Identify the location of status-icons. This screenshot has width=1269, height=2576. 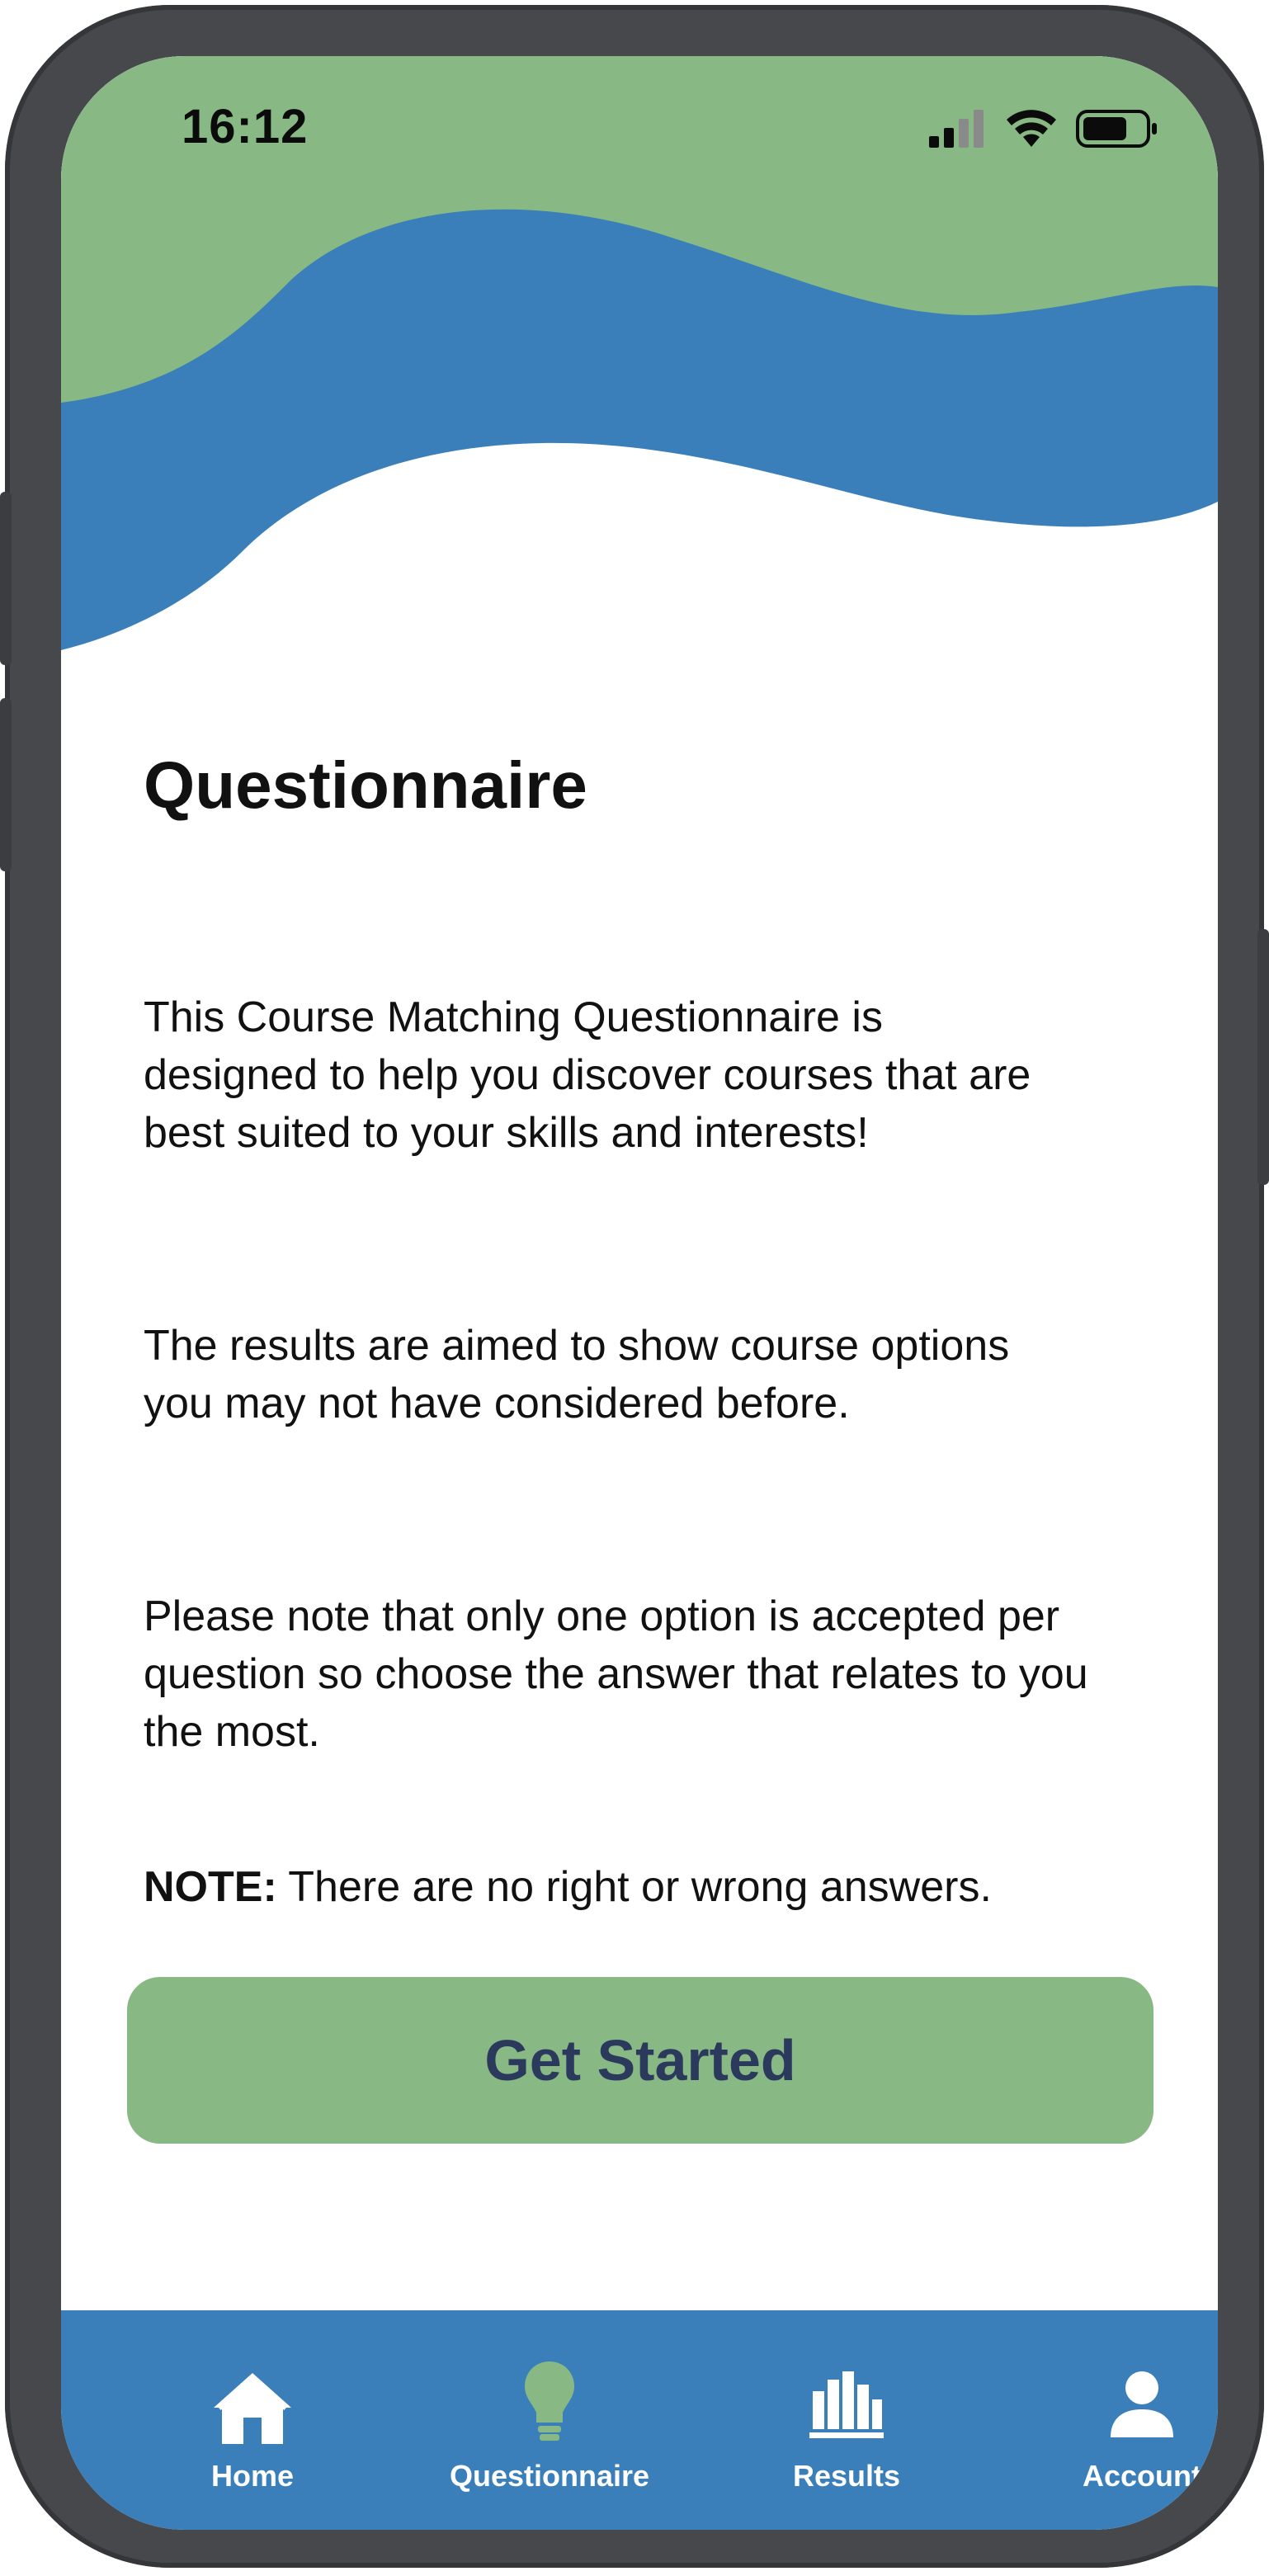
(1043, 128).